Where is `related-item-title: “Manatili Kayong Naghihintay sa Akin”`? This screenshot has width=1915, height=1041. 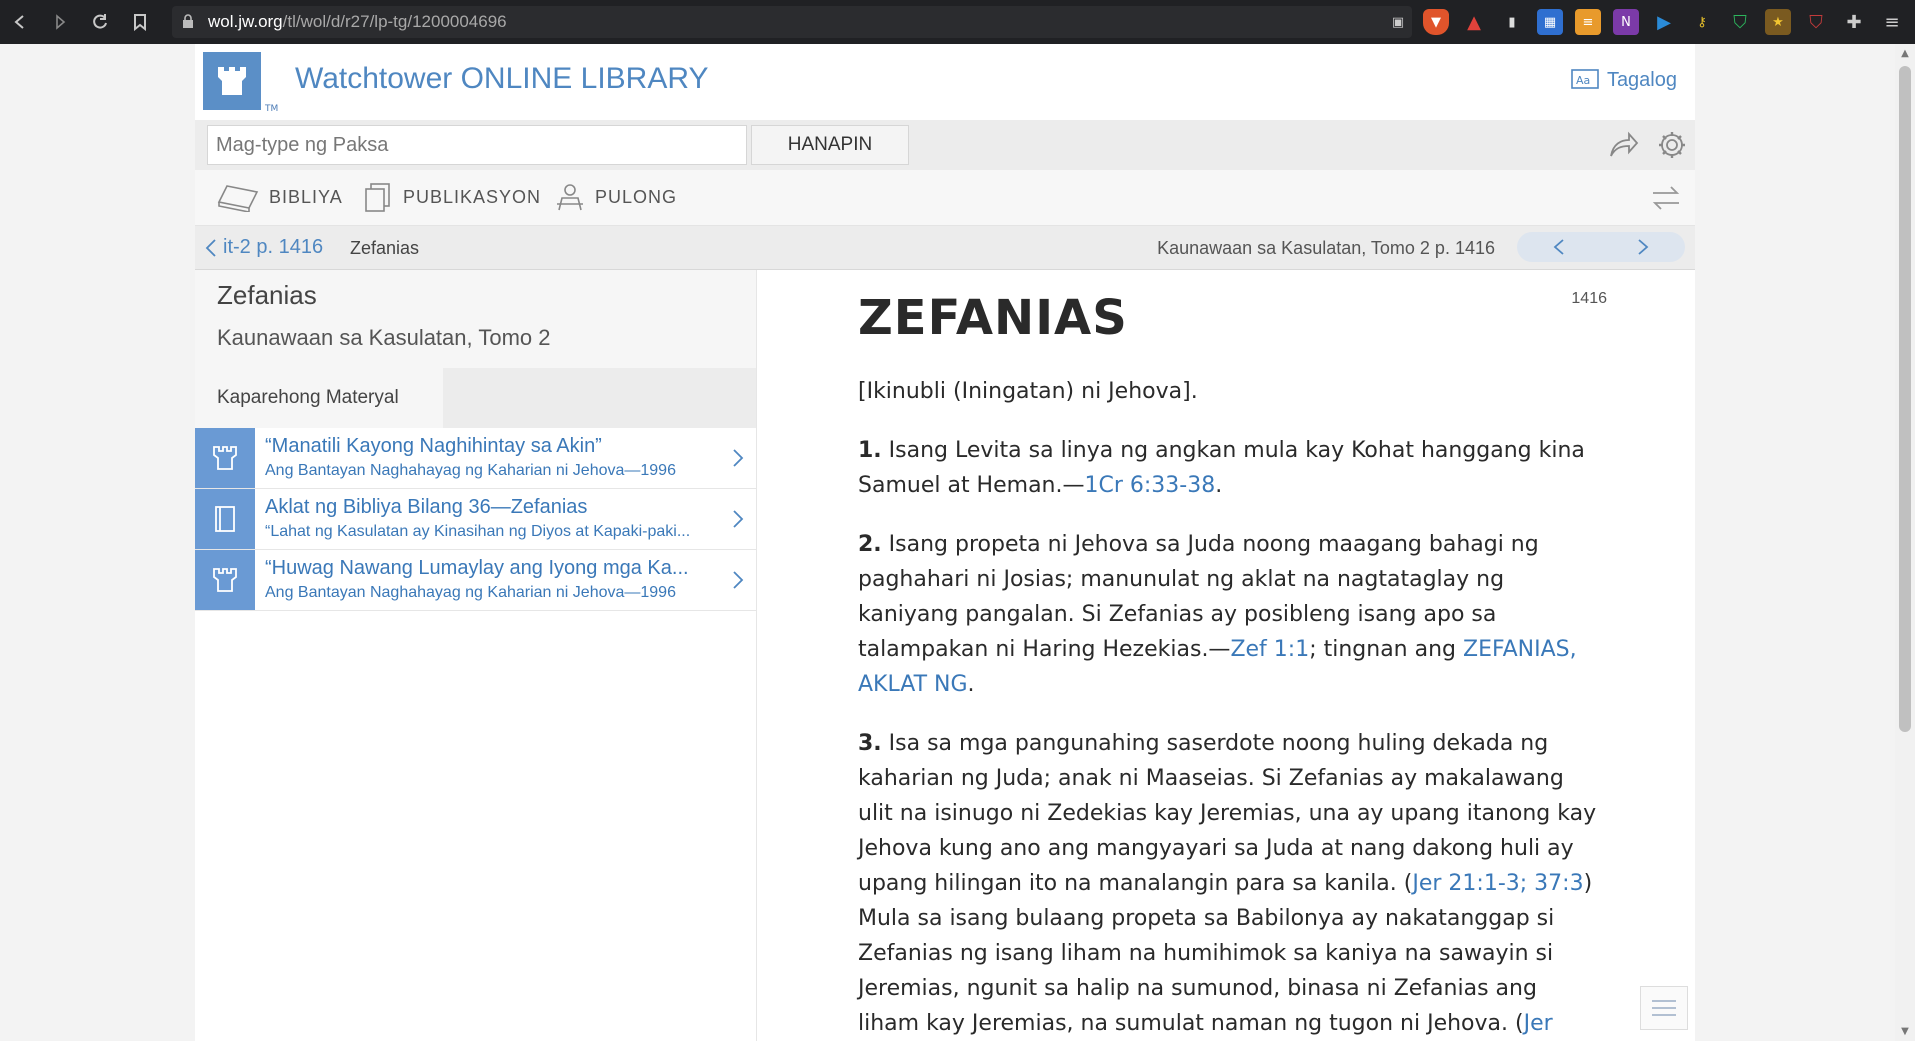
related-item-title: “Manatili Kayong Naghihintay sa Akin” is located at coordinates (433, 446).